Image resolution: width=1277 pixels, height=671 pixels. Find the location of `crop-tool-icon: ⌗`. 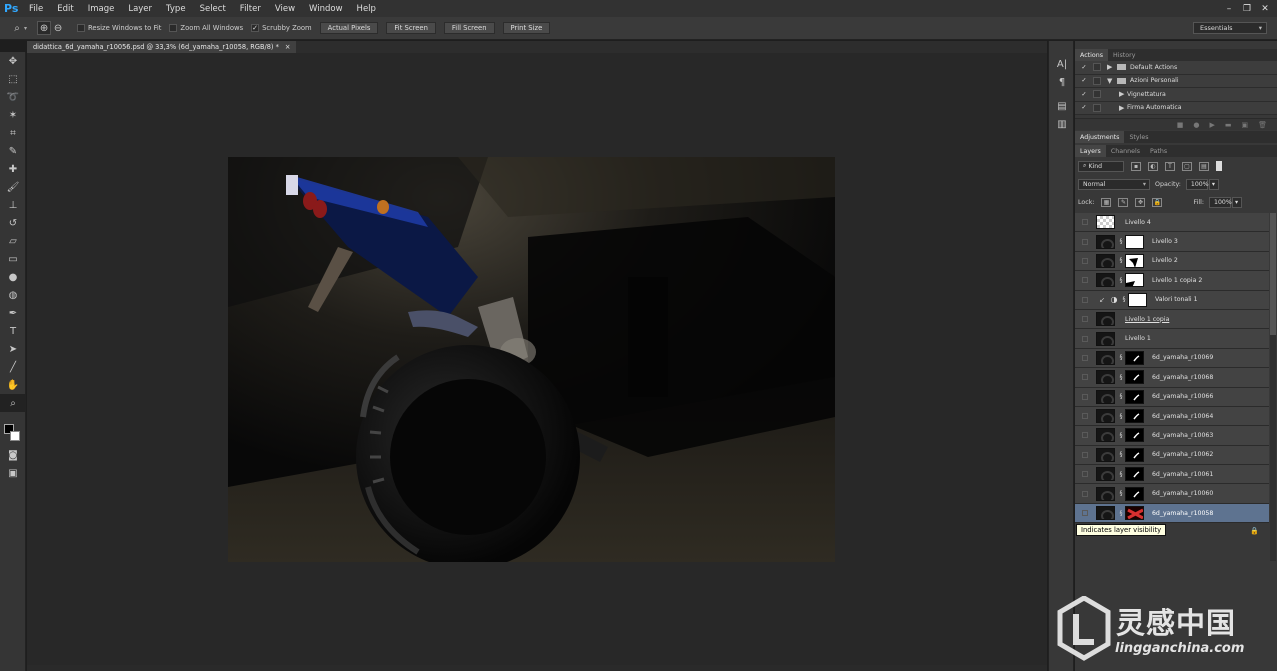

crop-tool-icon: ⌗ is located at coordinates (13, 133).